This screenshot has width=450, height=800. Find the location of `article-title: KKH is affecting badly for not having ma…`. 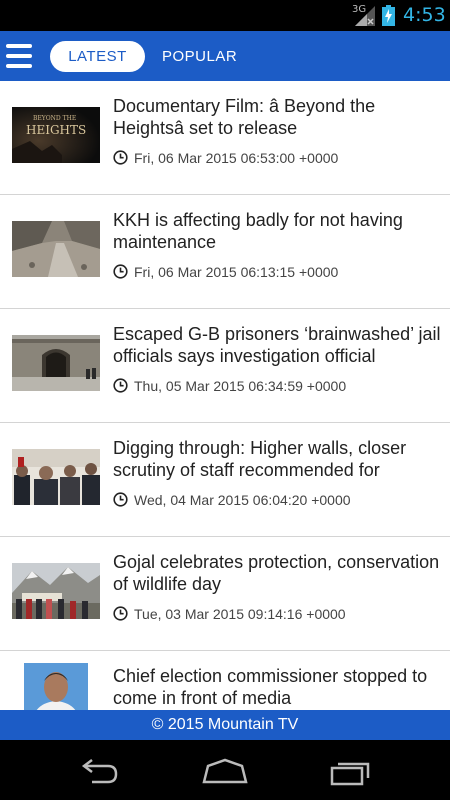

article-title: KKH is affecting badly for not having ma… is located at coordinates (278, 231).